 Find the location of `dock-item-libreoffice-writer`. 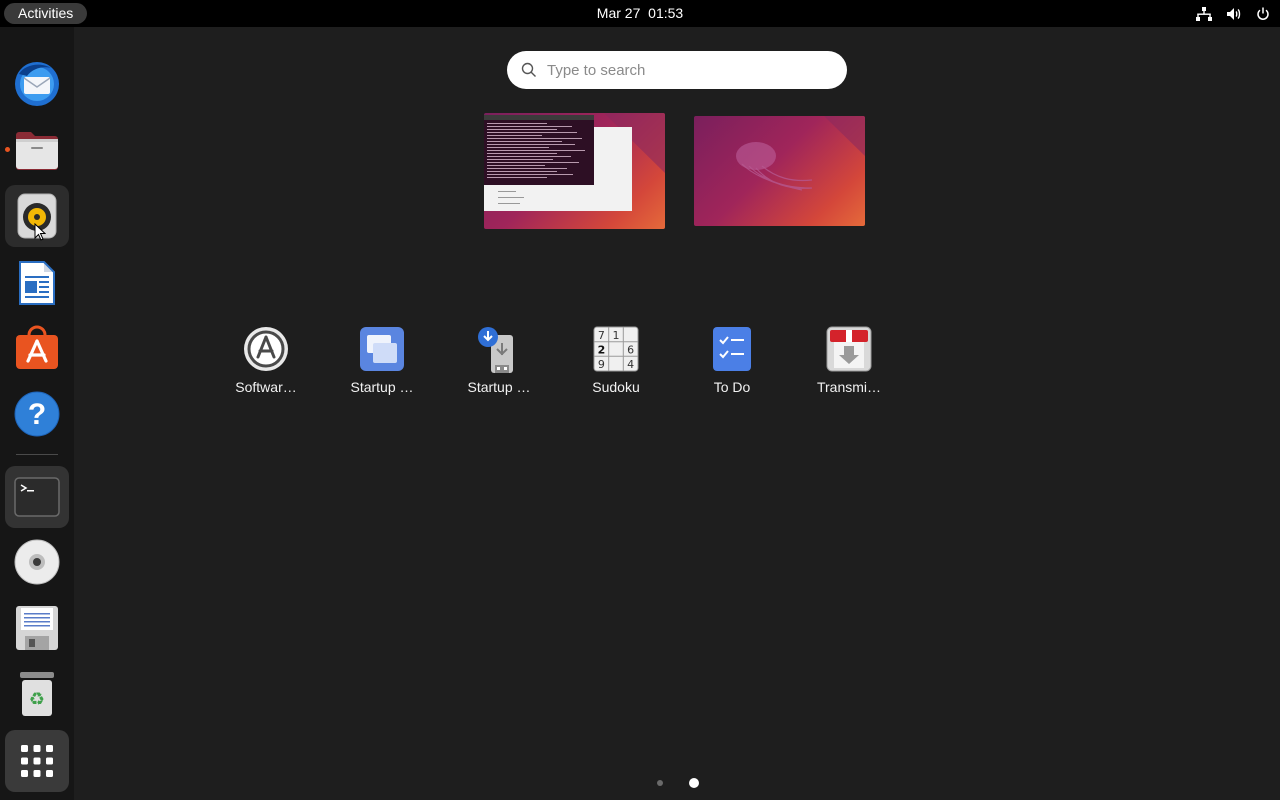

dock-item-libreoffice-writer is located at coordinates (37, 283).